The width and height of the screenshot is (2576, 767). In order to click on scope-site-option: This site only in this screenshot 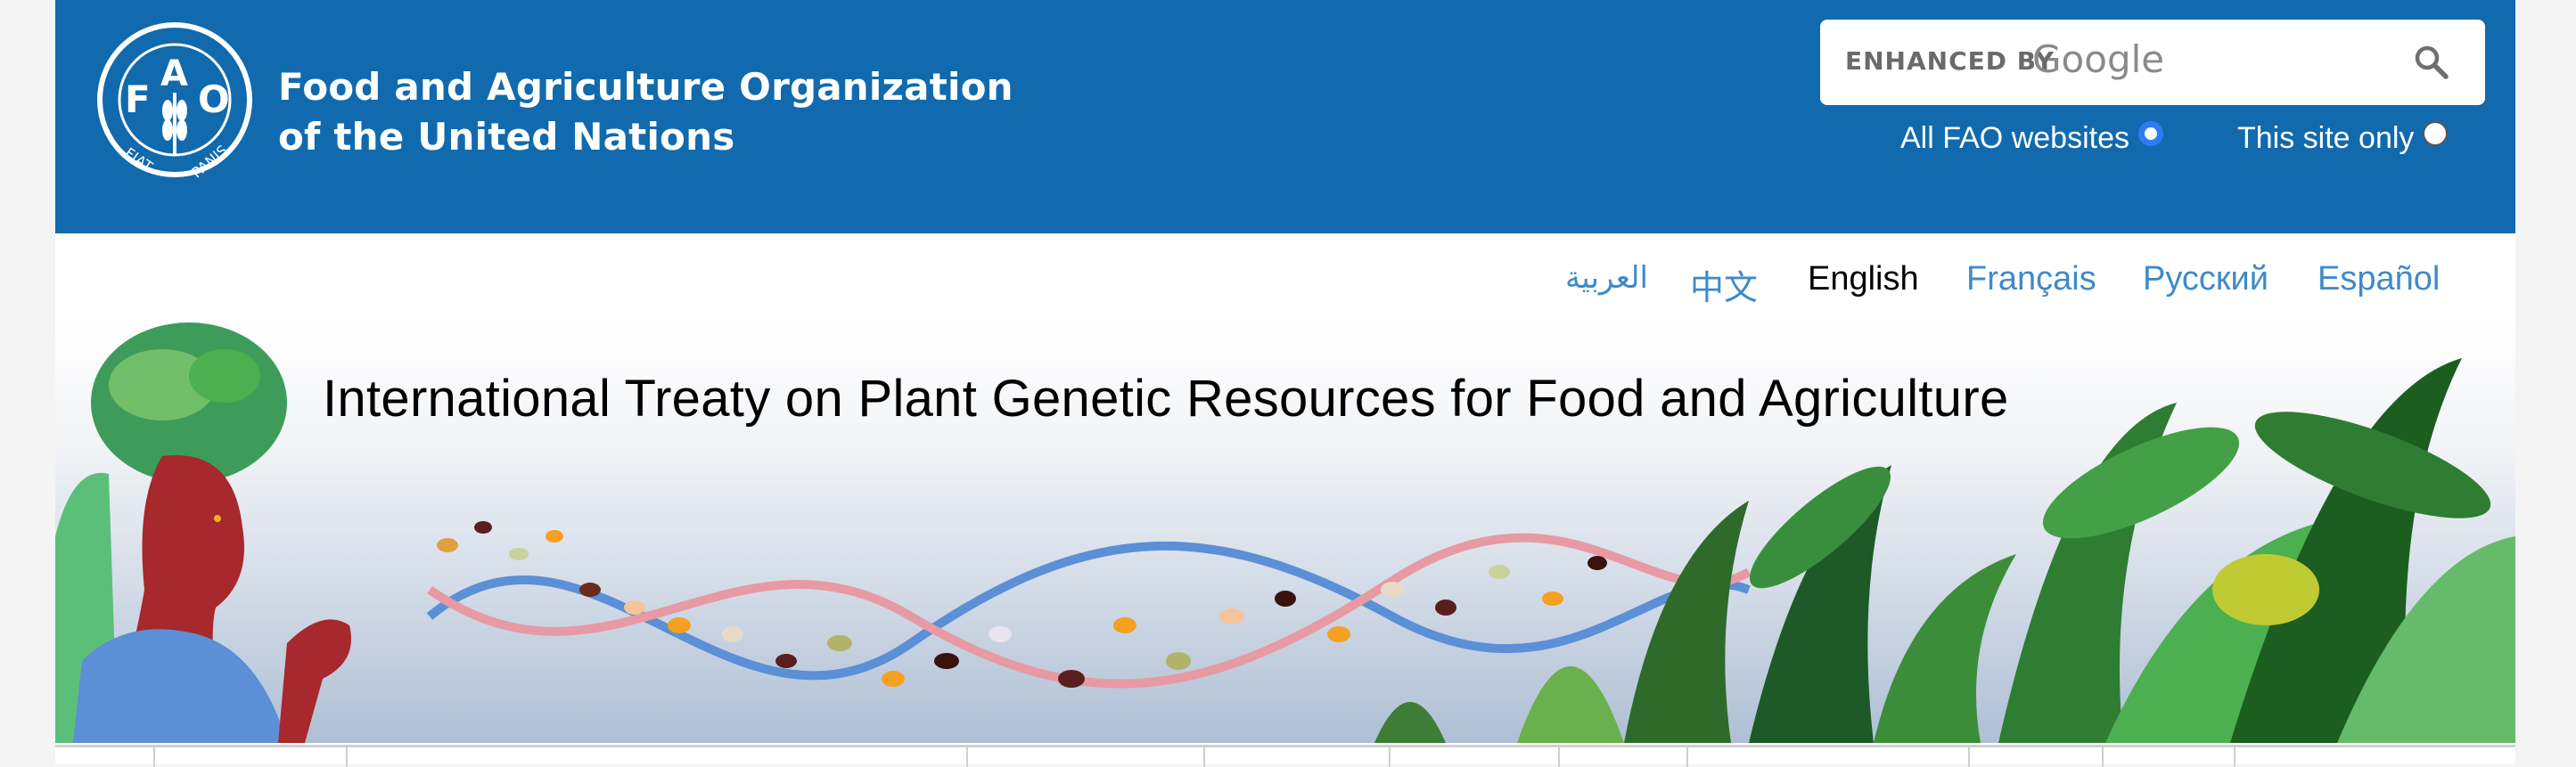, I will do `click(2343, 138)`.